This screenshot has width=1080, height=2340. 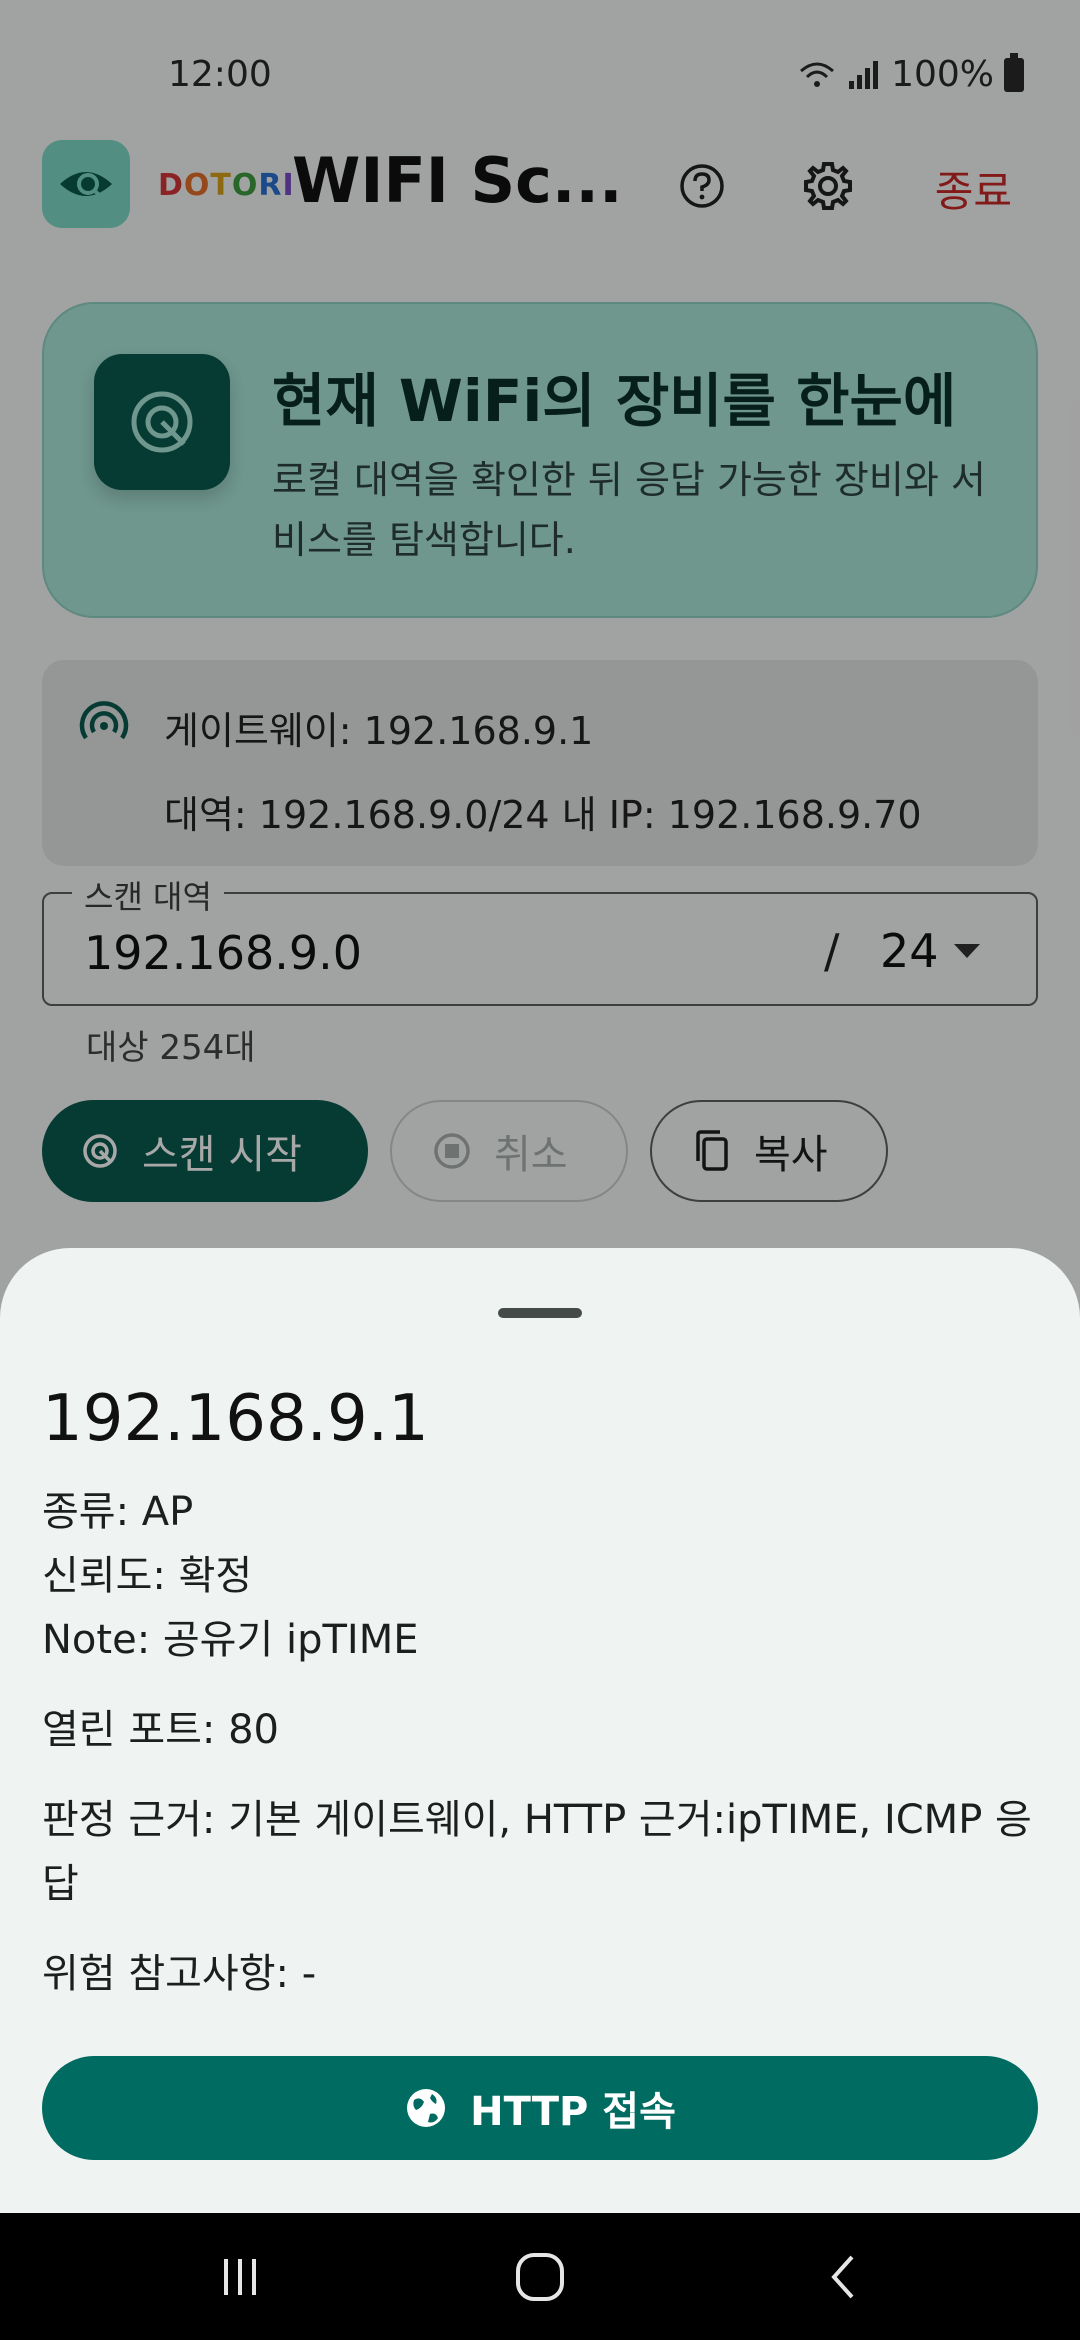 What do you see at coordinates (118, 1512) in the screenshot?
I see `device-type: 종류: AP` at bounding box center [118, 1512].